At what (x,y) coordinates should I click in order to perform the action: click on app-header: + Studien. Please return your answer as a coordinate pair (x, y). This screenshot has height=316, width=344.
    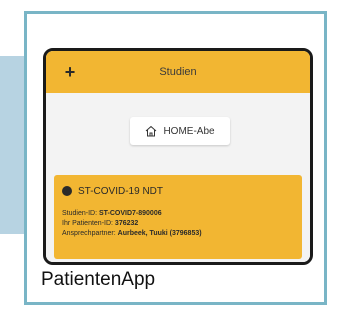
    Looking at the image, I should click on (178, 72).